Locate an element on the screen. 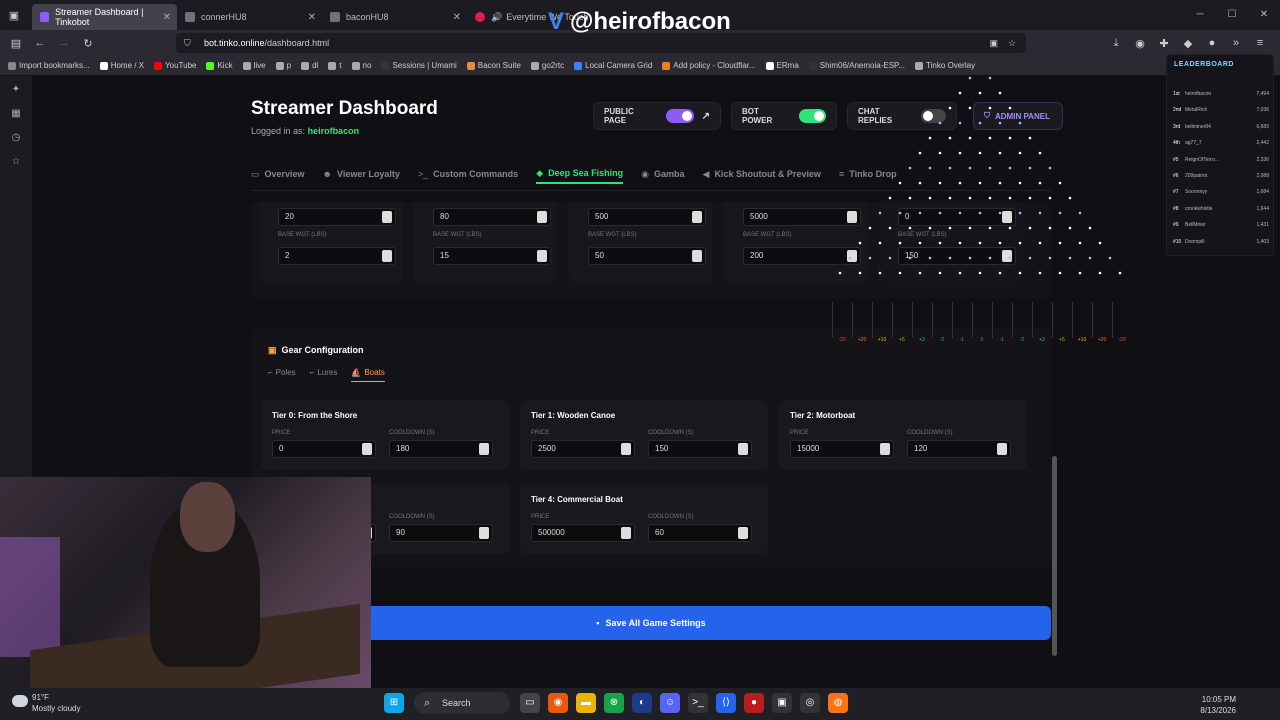 This screenshot has width=1280, height=720. base-weight-input: 2 is located at coordinates (337, 256).